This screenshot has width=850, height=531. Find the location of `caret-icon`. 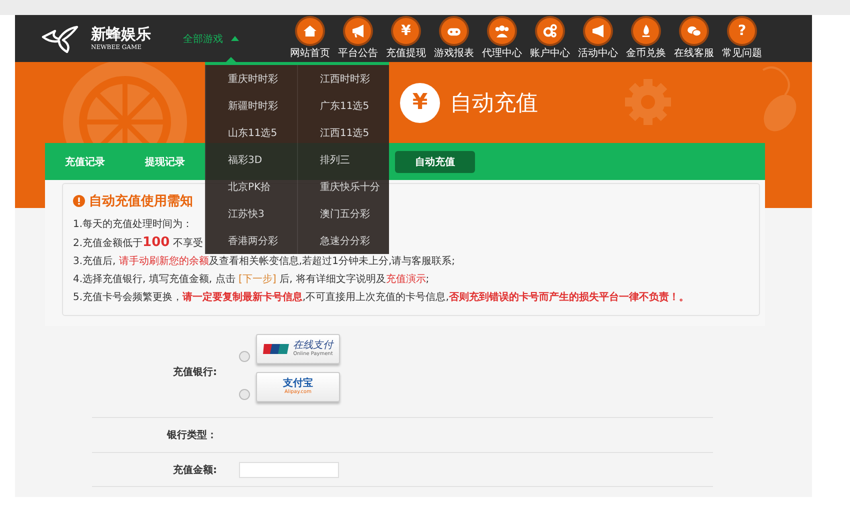

caret-icon is located at coordinates (235, 38).